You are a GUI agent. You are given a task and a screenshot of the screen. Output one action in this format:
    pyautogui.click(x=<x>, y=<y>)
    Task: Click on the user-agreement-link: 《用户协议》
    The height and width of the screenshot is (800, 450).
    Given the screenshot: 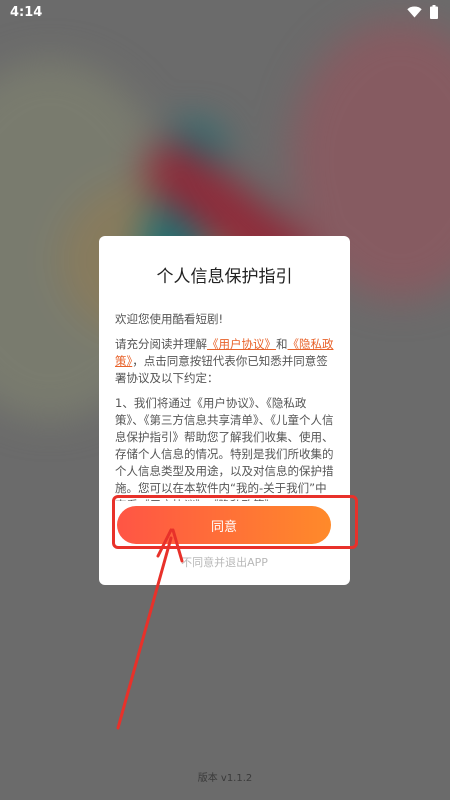 What is the action you would take?
    pyautogui.click(x=241, y=344)
    